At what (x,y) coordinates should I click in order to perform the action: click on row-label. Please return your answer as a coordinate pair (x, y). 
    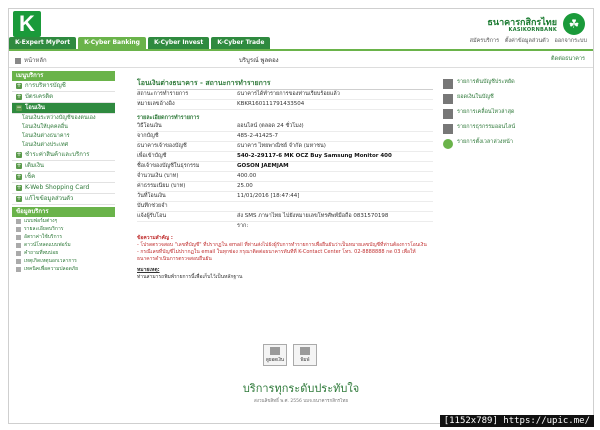
    Looking at the image, I should click on (187, 226).